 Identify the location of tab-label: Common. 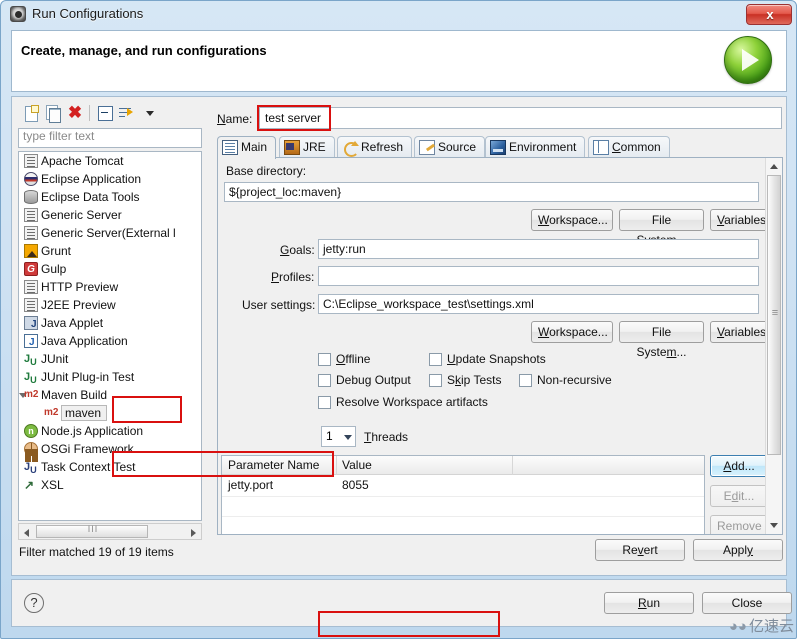
(636, 147).